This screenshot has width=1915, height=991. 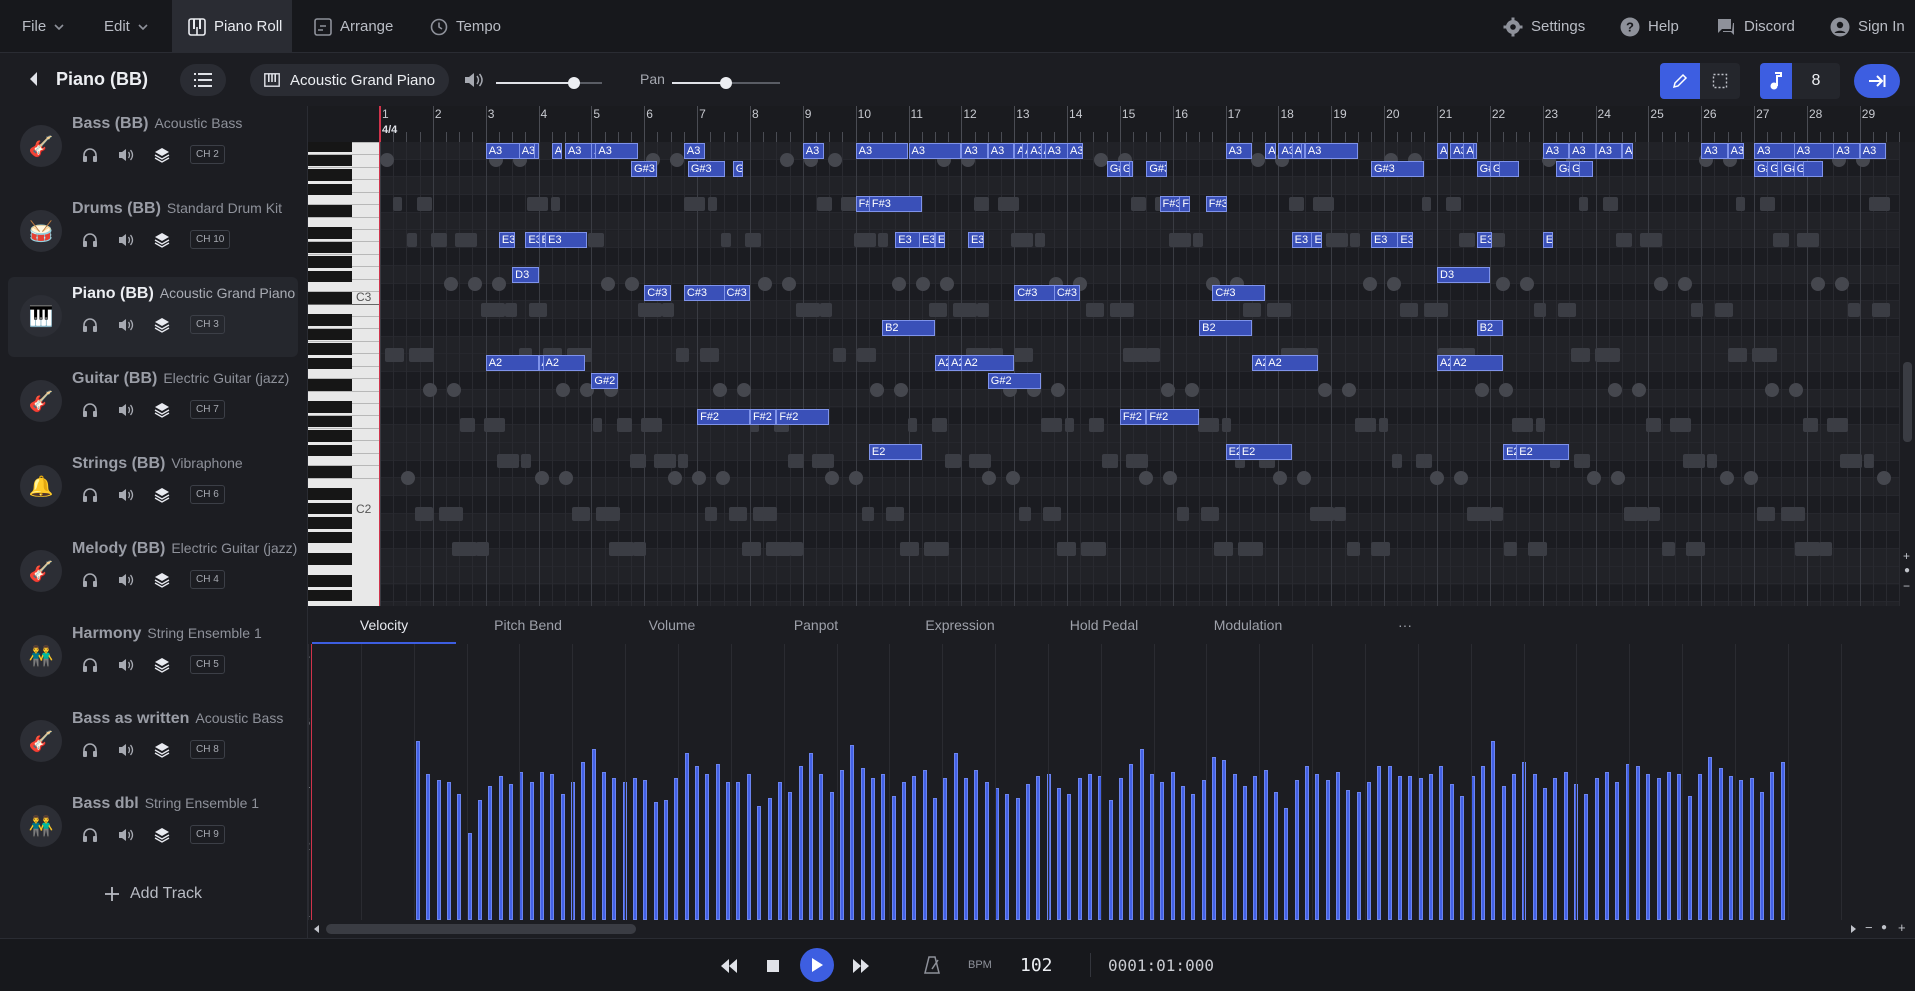 I want to click on quantize-note-button, so click(x=1776, y=81).